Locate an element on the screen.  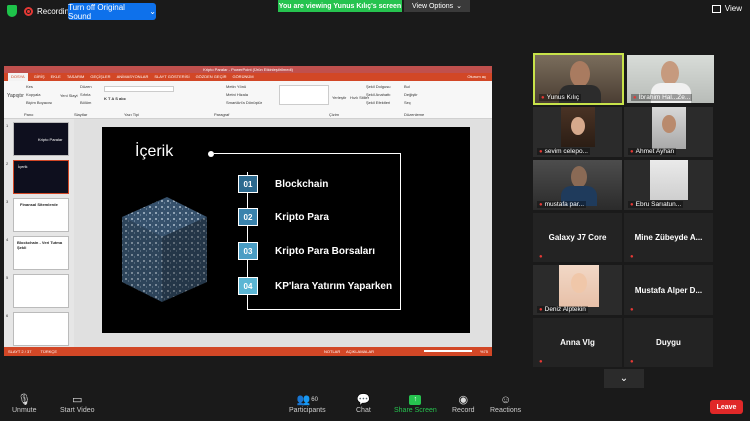
share-screen-label: Share Screen is located at coordinates (415, 410).